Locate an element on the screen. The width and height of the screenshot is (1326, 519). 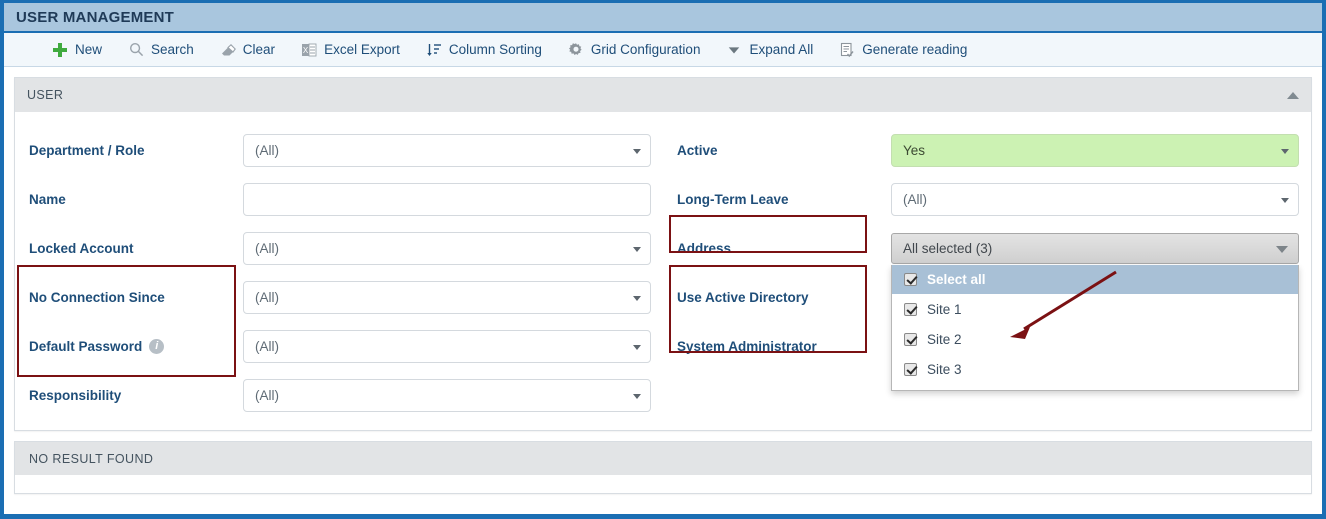
excel-icon: X is located at coordinates (309, 50).